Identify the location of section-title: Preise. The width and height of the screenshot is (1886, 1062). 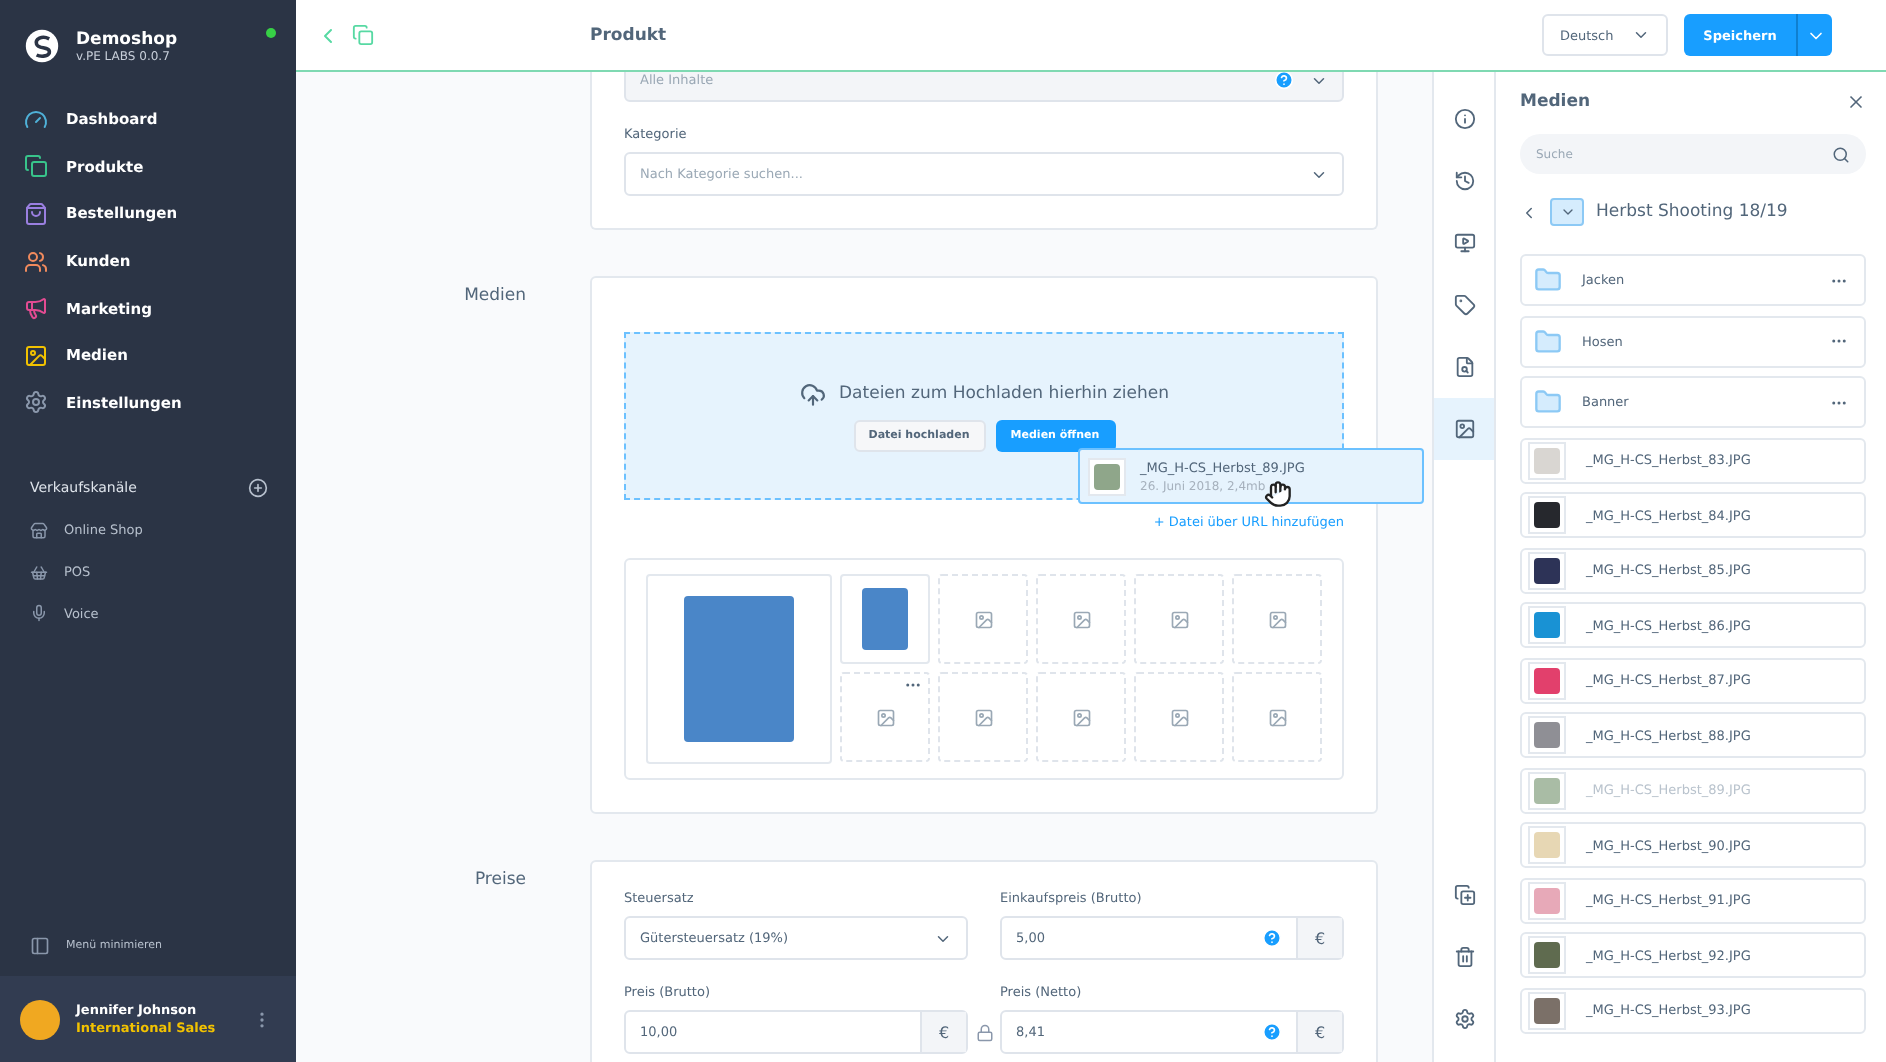
(500, 881).